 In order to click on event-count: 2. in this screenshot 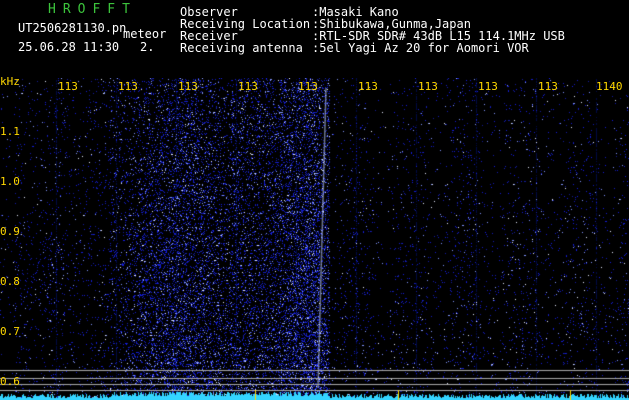, I will do `click(147, 47)`.